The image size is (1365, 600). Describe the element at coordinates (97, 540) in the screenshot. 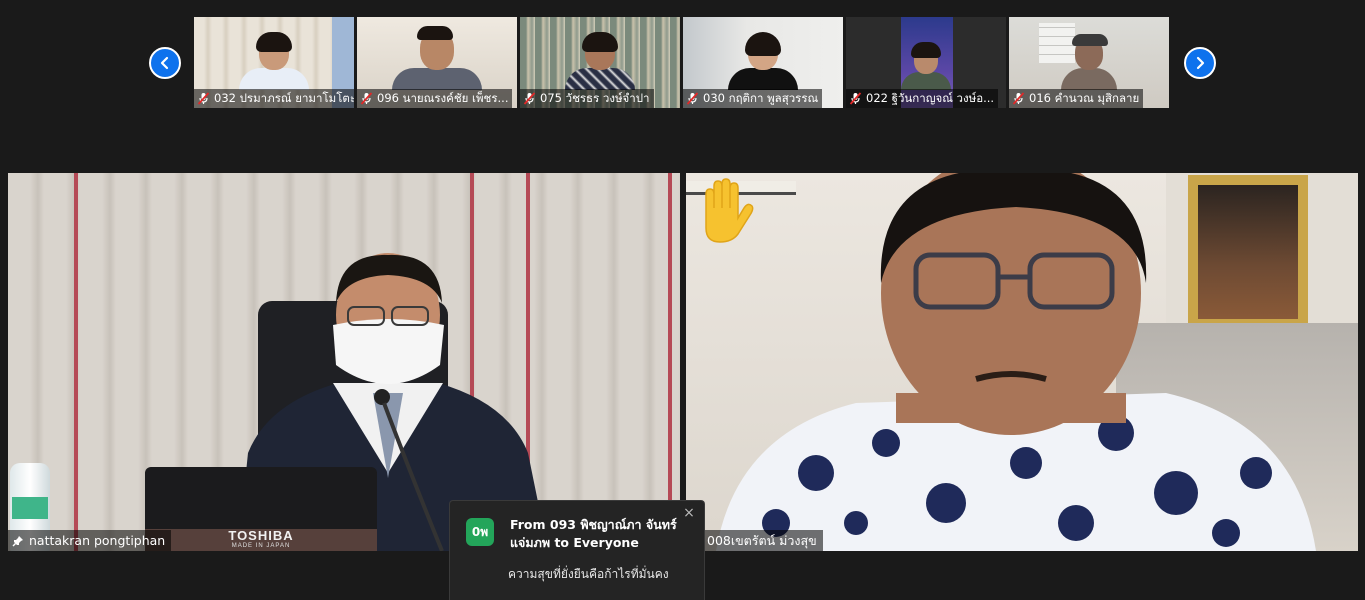

I see `participant-name: nattakran pongtiphan` at that location.